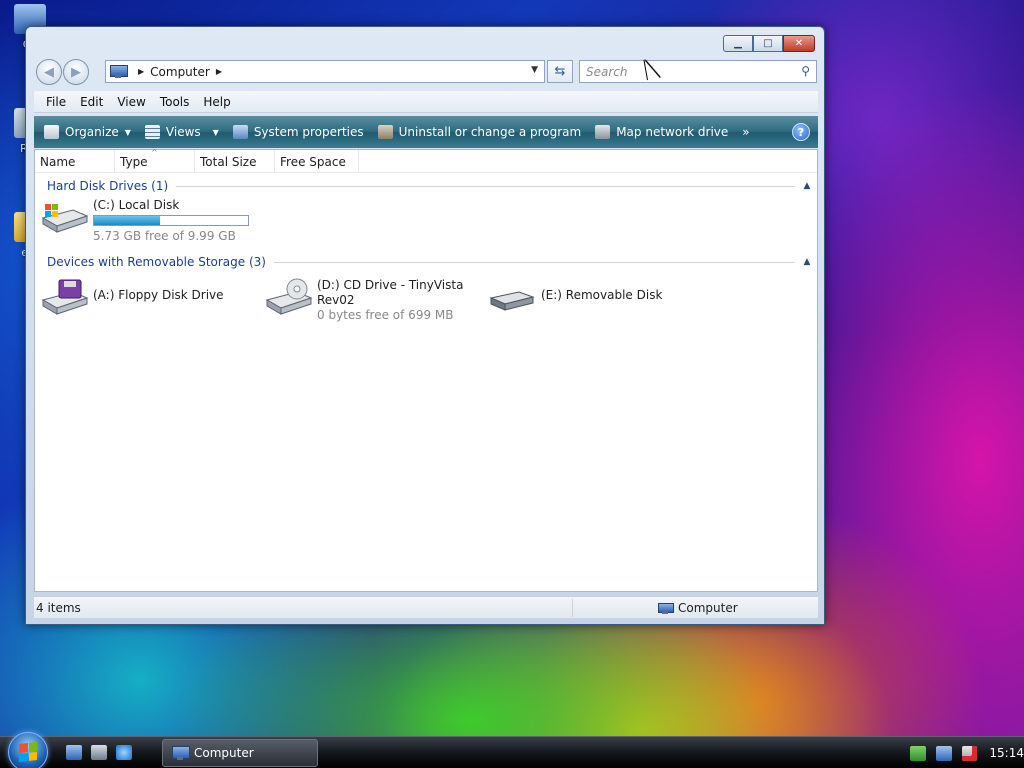 The width and height of the screenshot is (1024, 768). I want to click on forward-button: ▶, so click(76, 72).